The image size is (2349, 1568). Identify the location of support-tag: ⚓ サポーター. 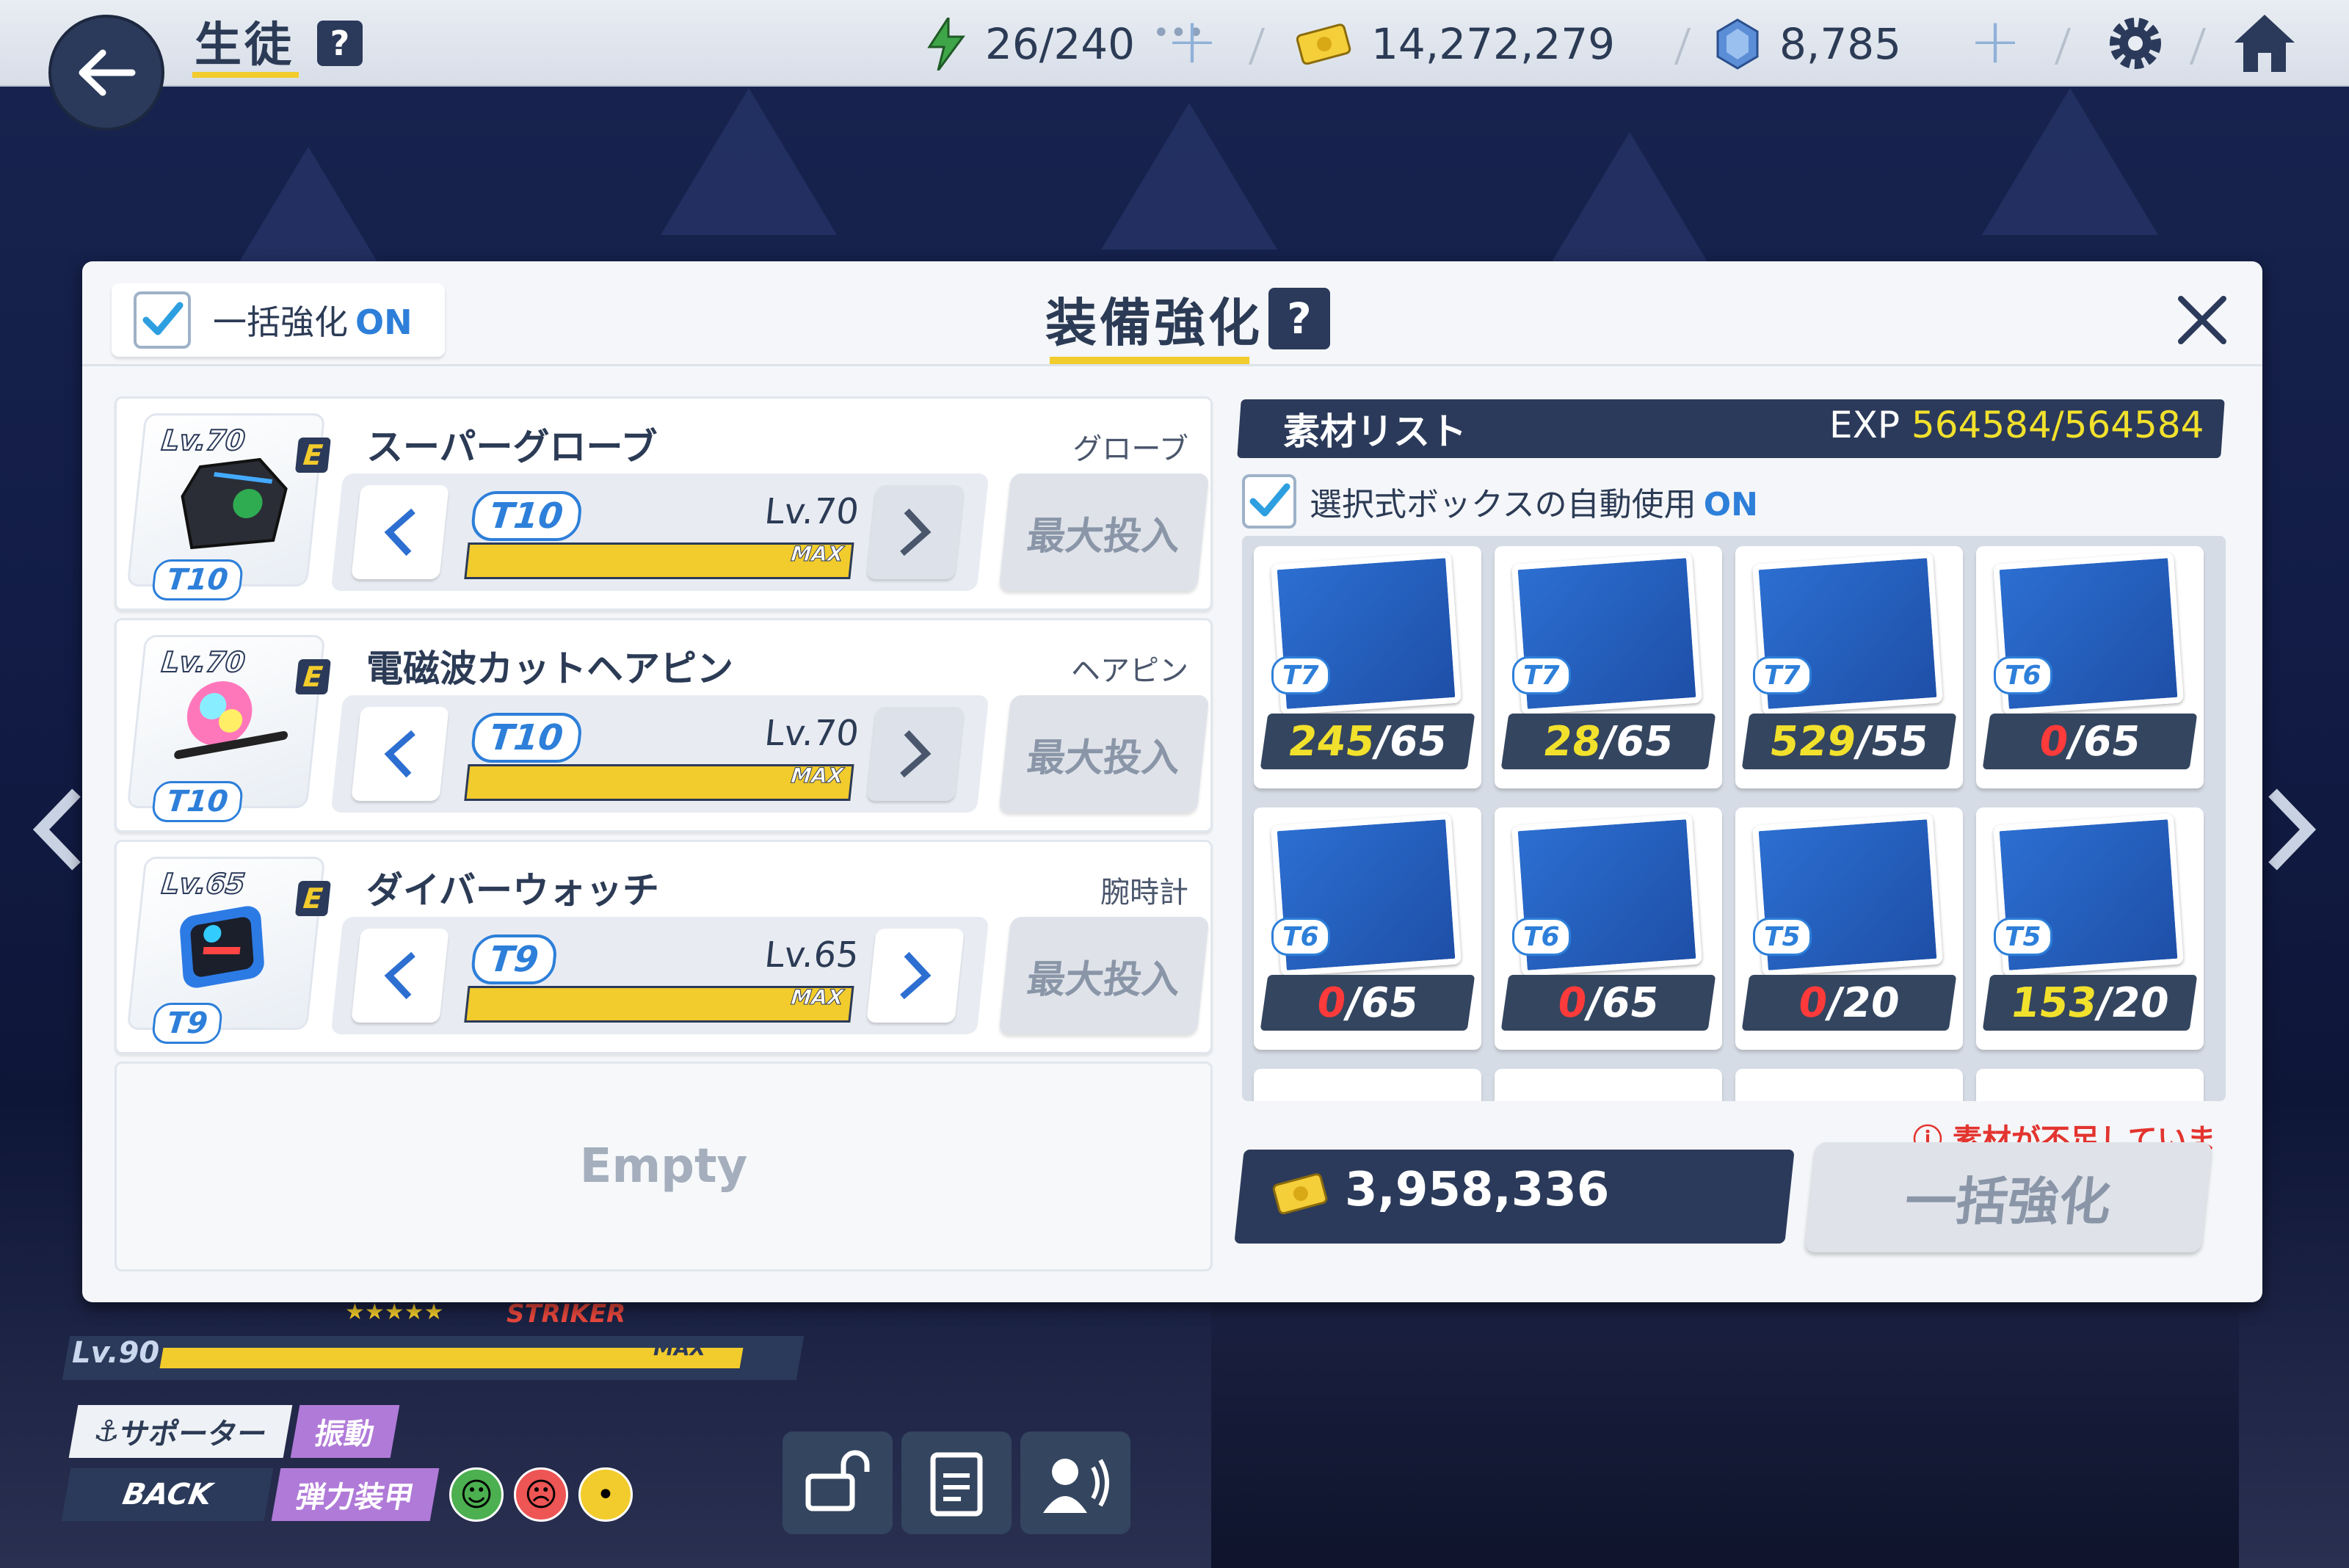
(180, 1432).